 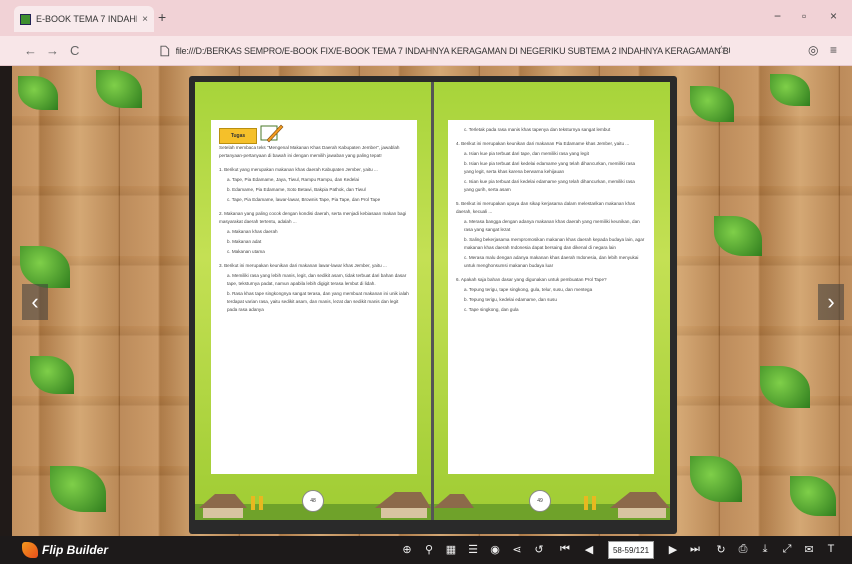 What do you see at coordinates (451, 549) in the screenshot?
I see `thumbnails-icon: ▦` at bounding box center [451, 549].